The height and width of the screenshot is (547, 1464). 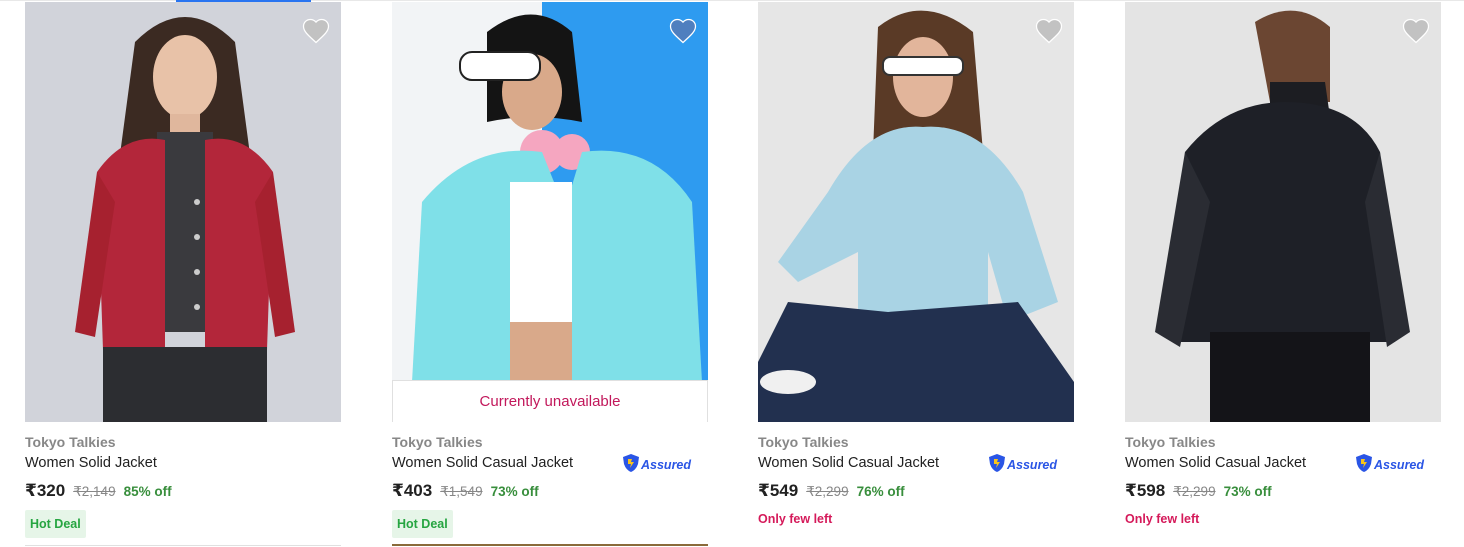 What do you see at coordinates (550, 401) in the screenshot?
I see `unavailable-banner: Currently unavailable` at bounding box center [550, 401].